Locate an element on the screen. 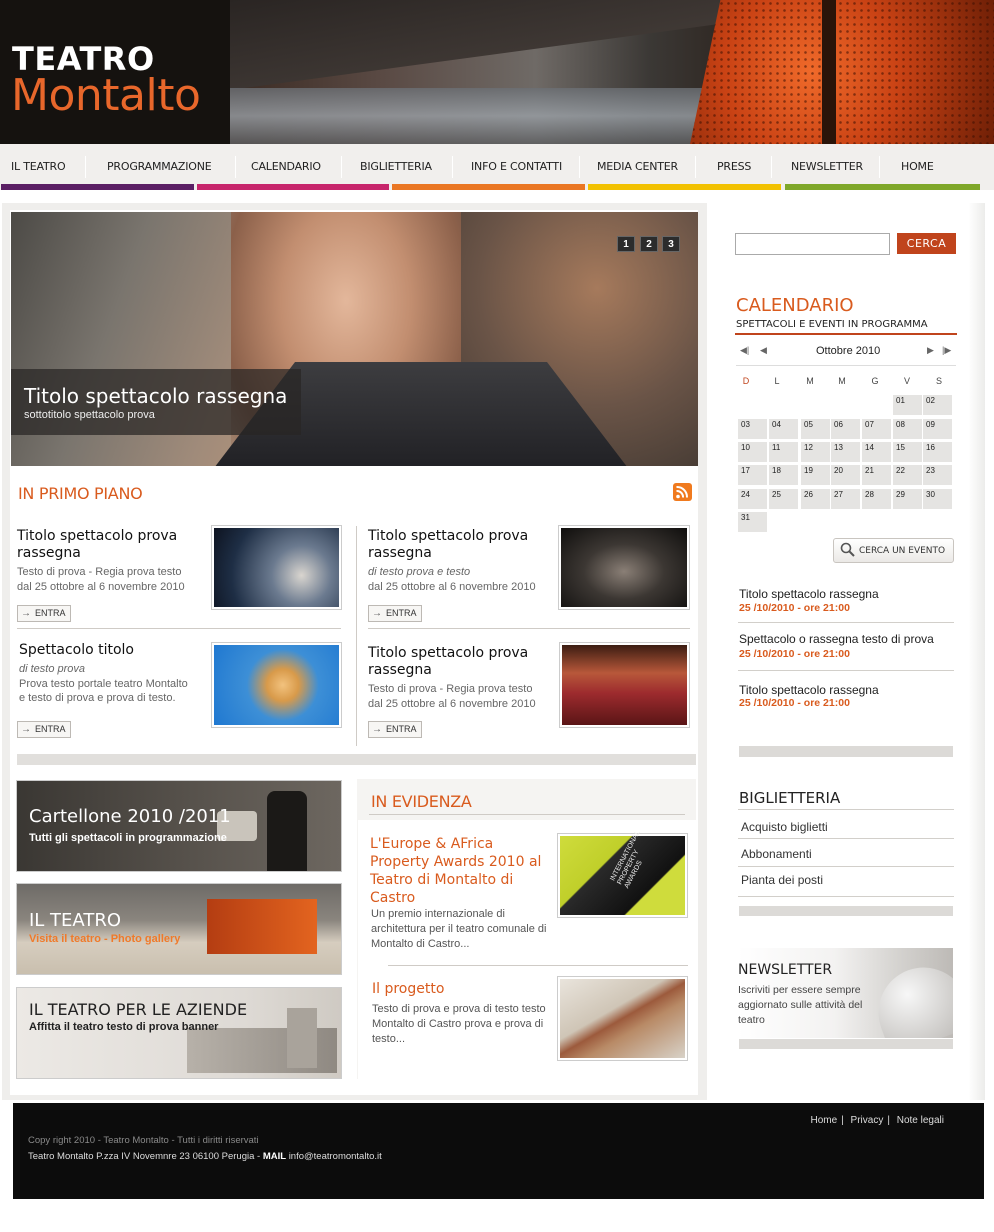 The image size is (994, 1232). search-input is located at coordinates (812, 244).